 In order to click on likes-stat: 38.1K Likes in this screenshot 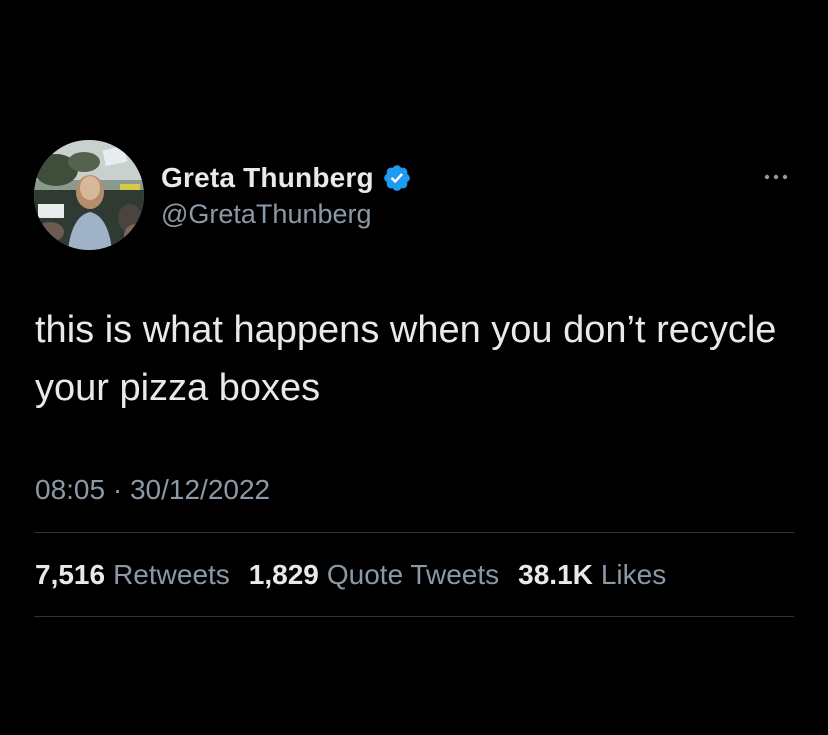, I will do `click(592, 575)`.